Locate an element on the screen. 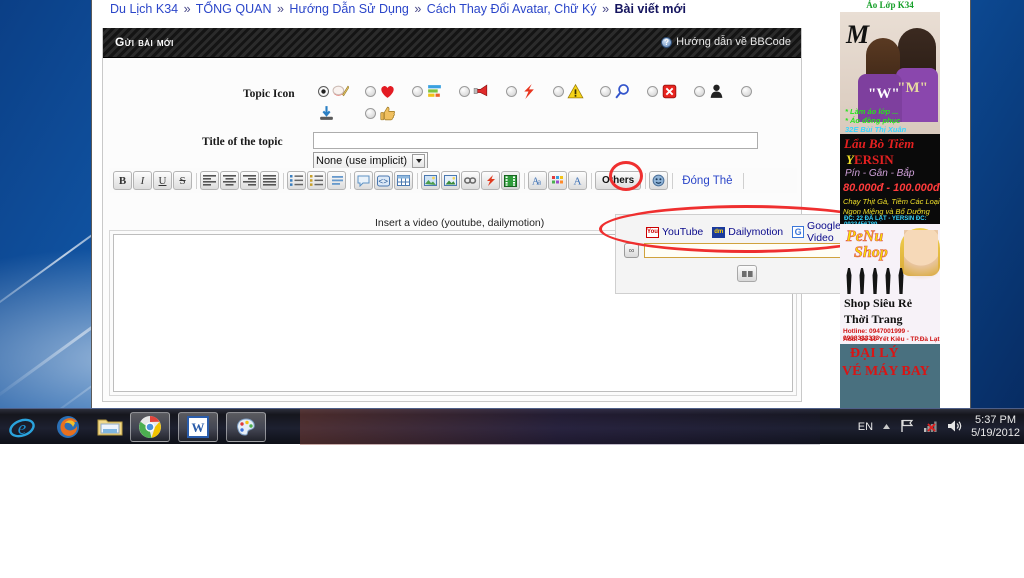 Image resolution: width=1024 pixels, height=578 pixels. video-insert-ok-button is located at coordinates (747, 273).